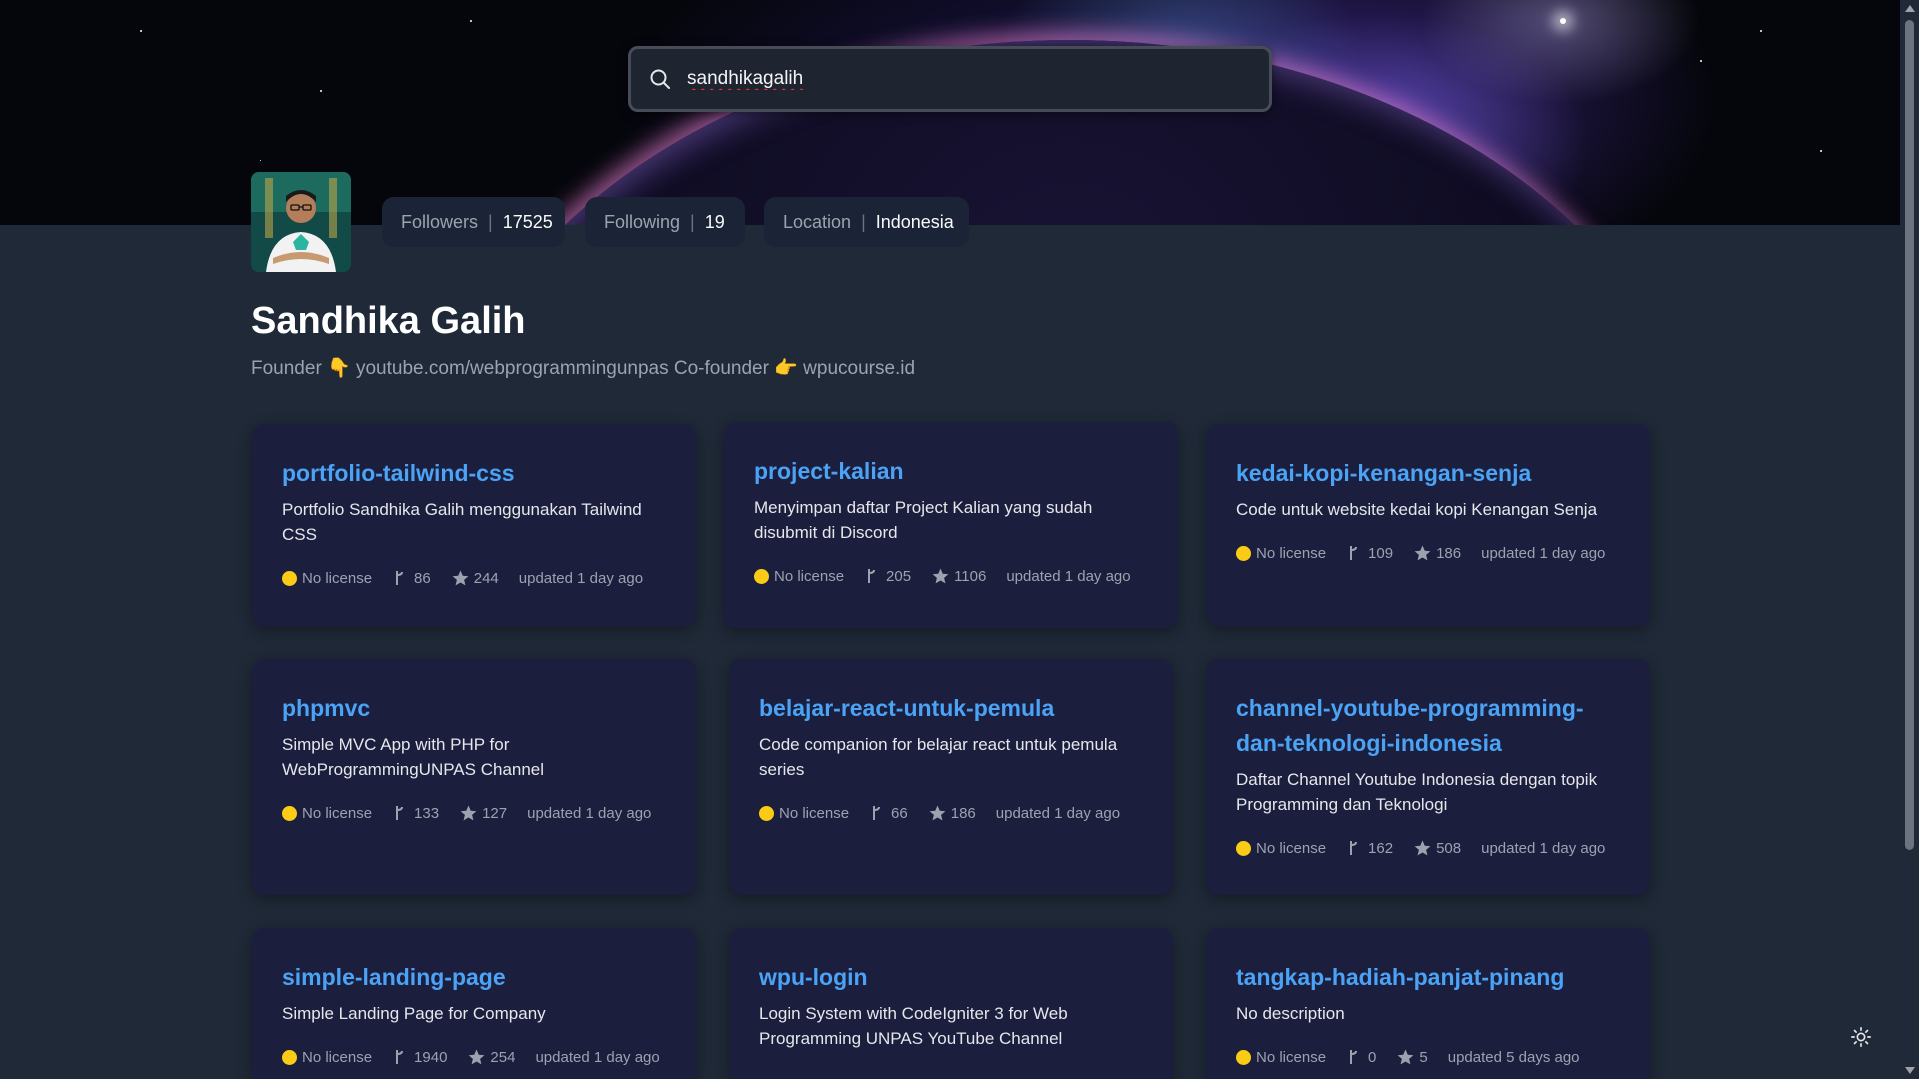 This screenshot has height=1079, width=1919. Describe the element at coordinates (1449, 848) in the screenshot. I see `star-count: 508` at that location.